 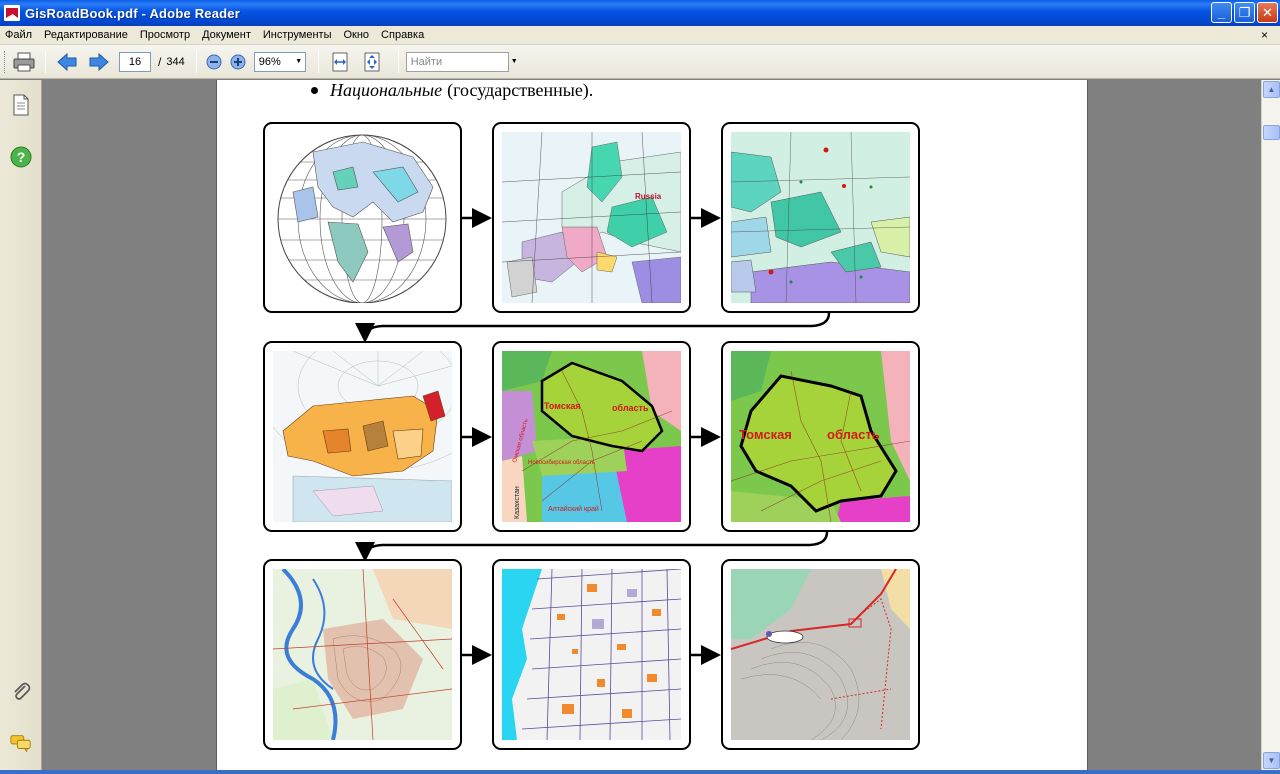 What do you see at coordinates (402, 35) in the screenshot?
I see `menu-help: Справка` at bounding box center [402, 35].